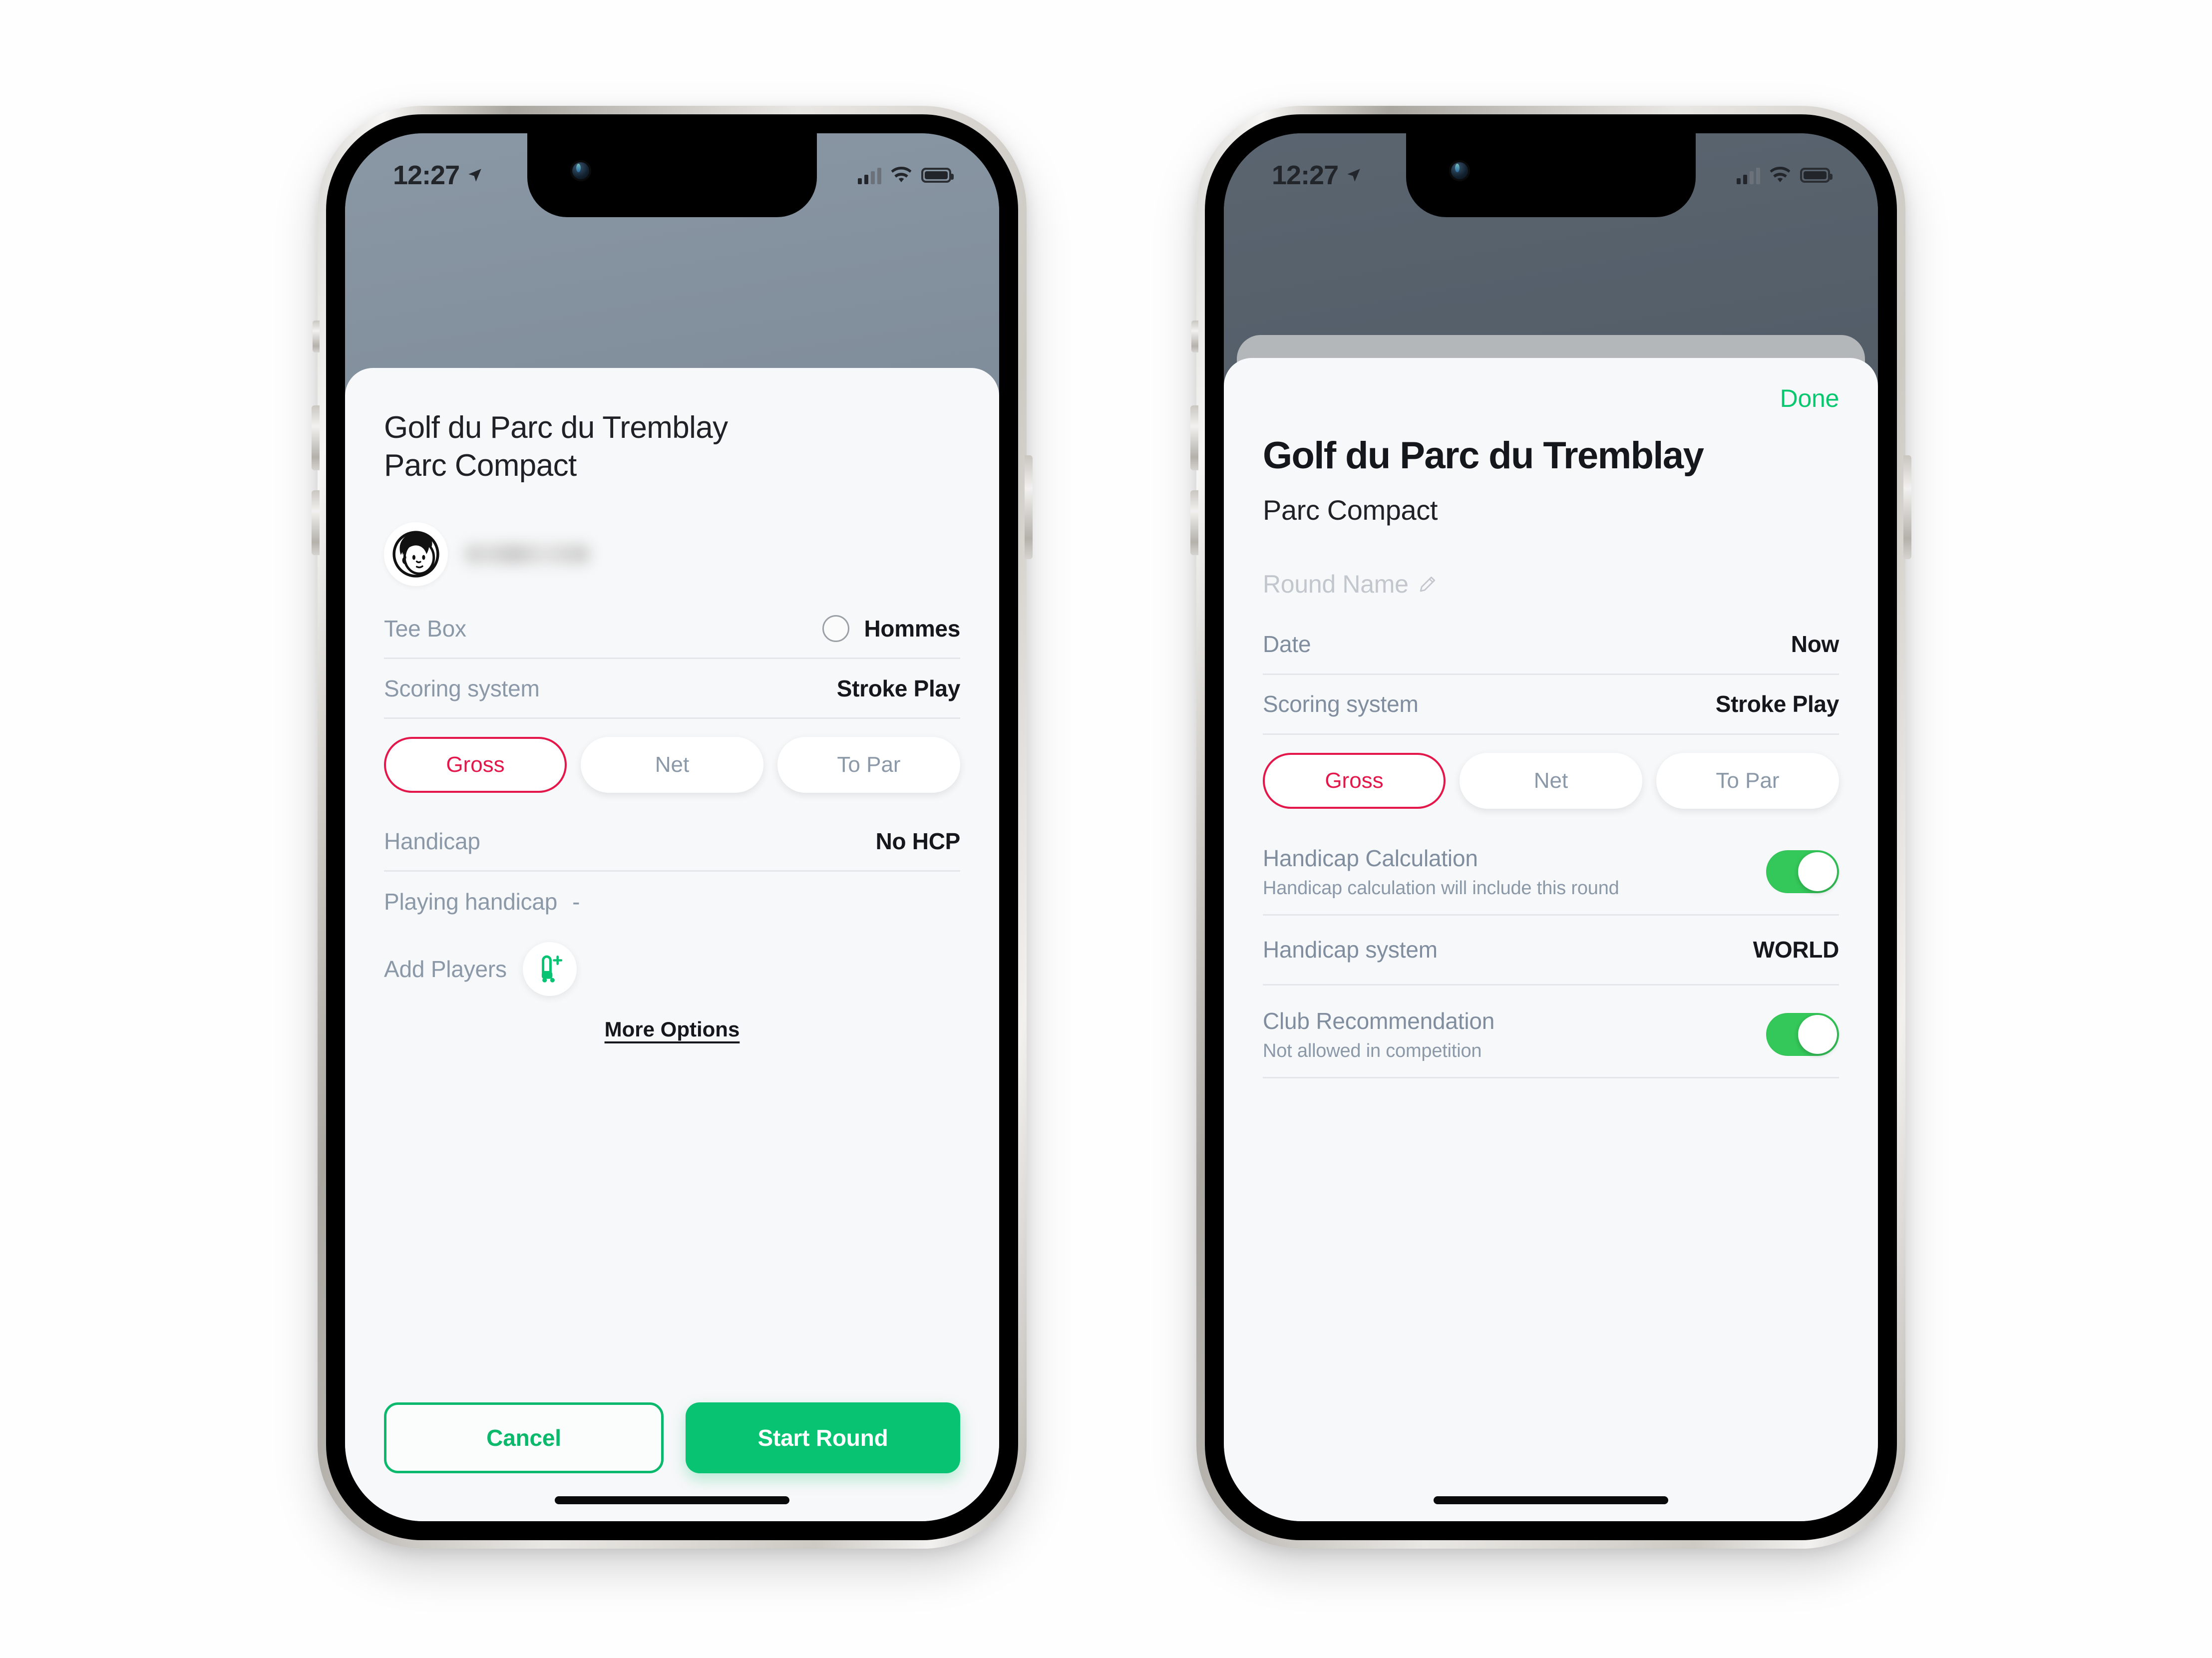 The width and height of the screenshot is (2212, 1658). I want to click on round-name-placeholder: Round Name, so click(1336, 584).